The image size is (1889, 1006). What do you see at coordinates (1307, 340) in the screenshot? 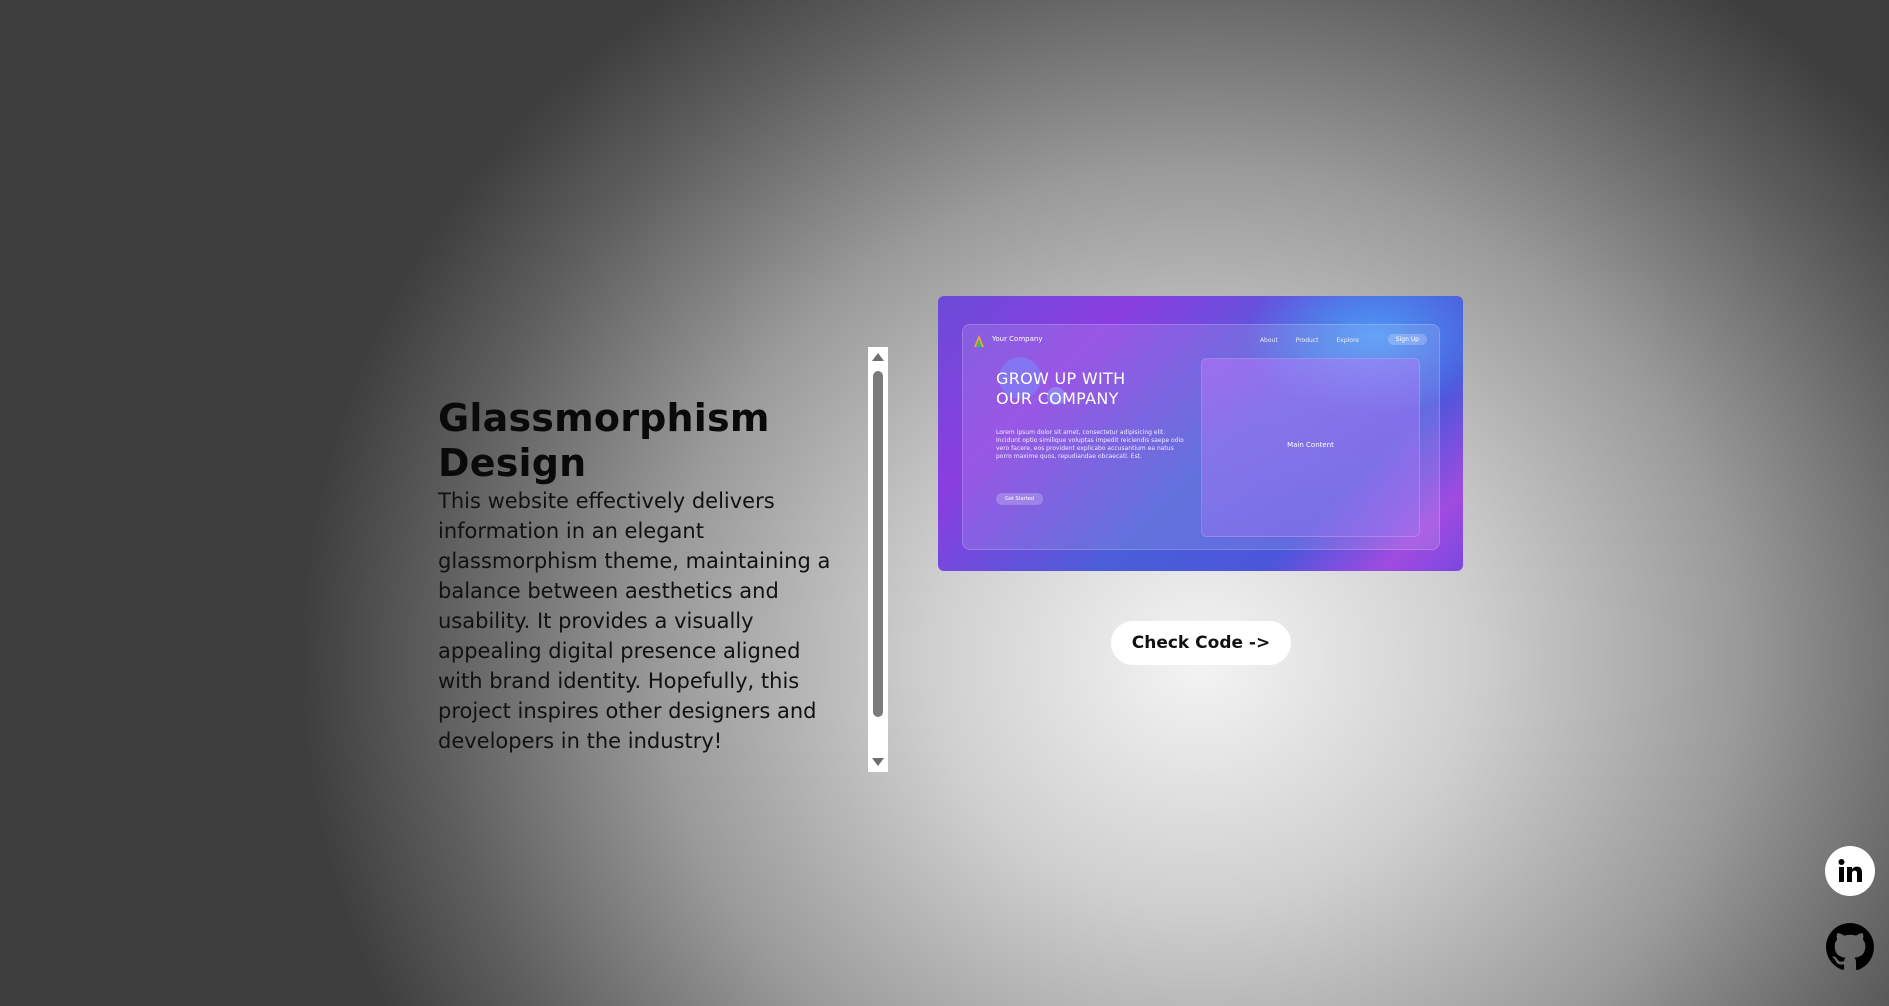
I see `preview-nav-product: Product` at bounding box center [1307, 340].